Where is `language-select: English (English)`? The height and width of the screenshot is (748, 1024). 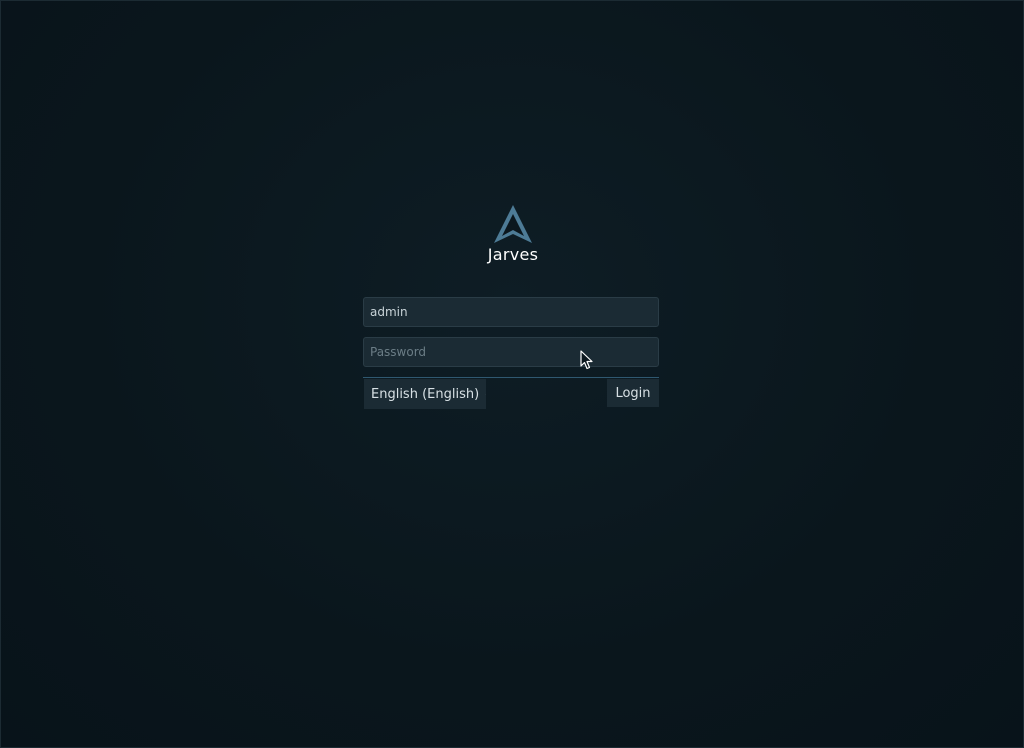 language-select: English (English) is located at coordinates (425, 394).